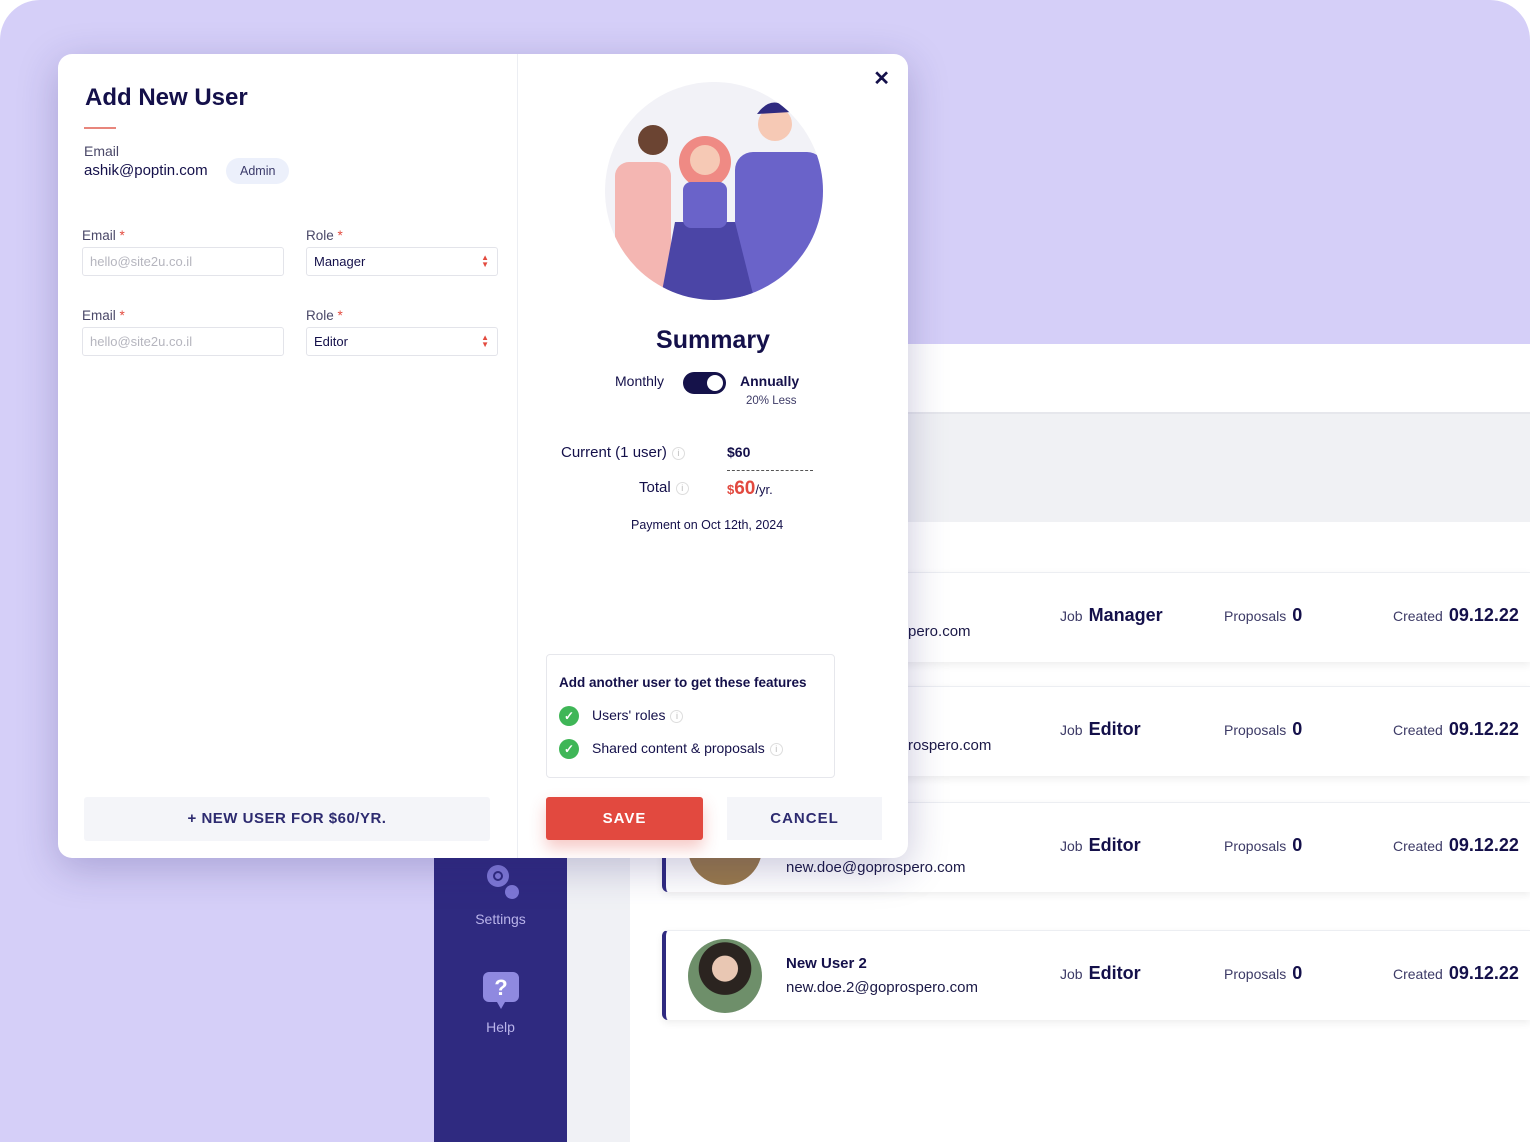 The height and width of the screenshot is (1142, 1530). I want to click on current-price-label: Current (1 user) i, so click(623, 452).